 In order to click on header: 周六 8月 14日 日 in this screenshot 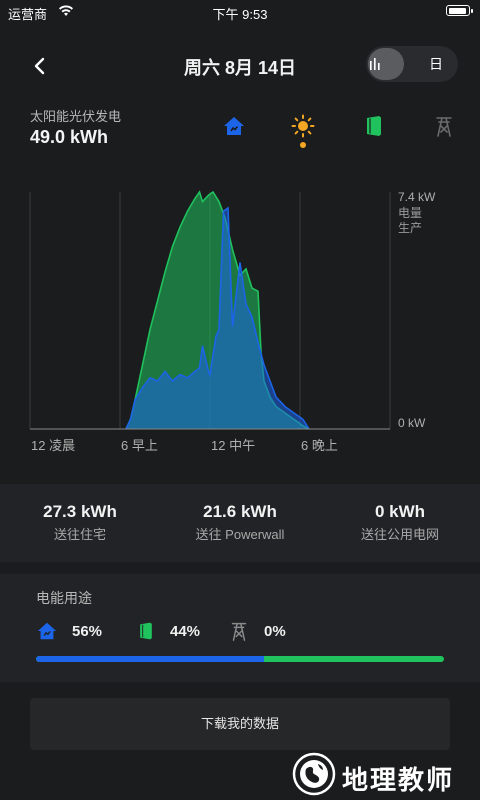, I will do `click(240, 66)`.